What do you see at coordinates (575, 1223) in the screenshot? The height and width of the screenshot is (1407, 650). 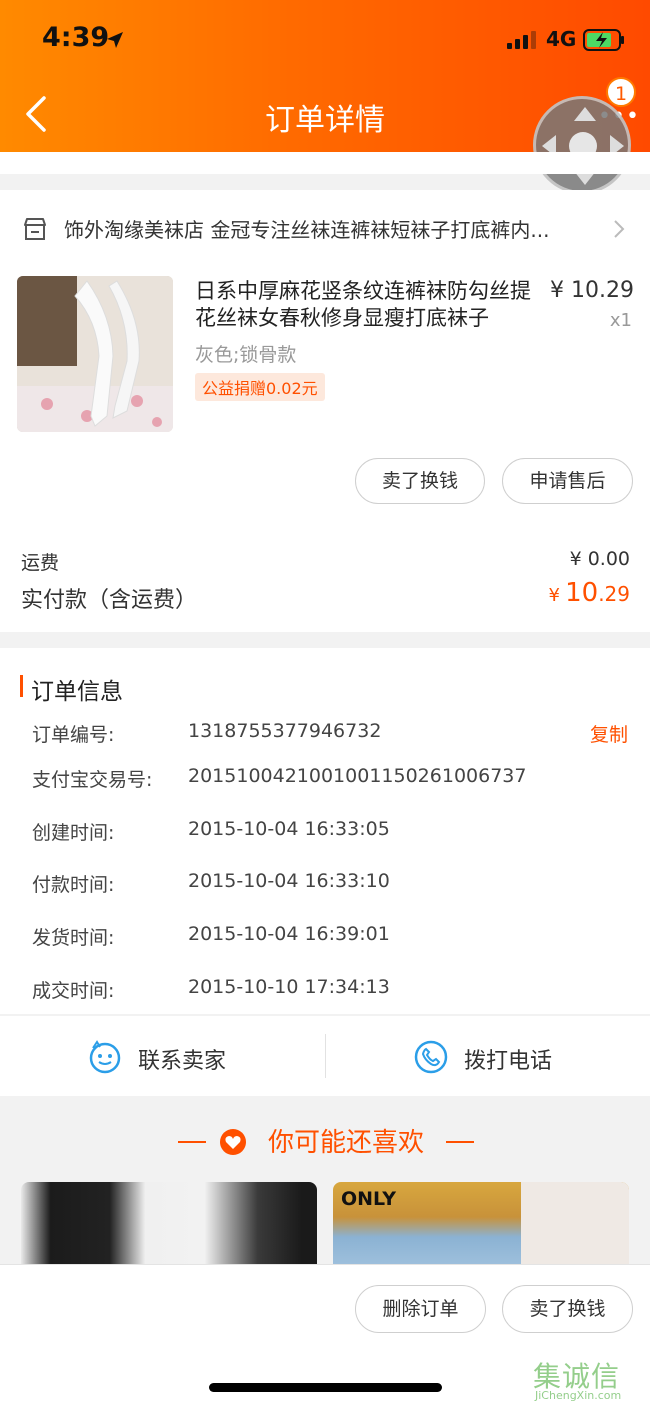 I see `product-image-side` at bounding box center [575, 1223].